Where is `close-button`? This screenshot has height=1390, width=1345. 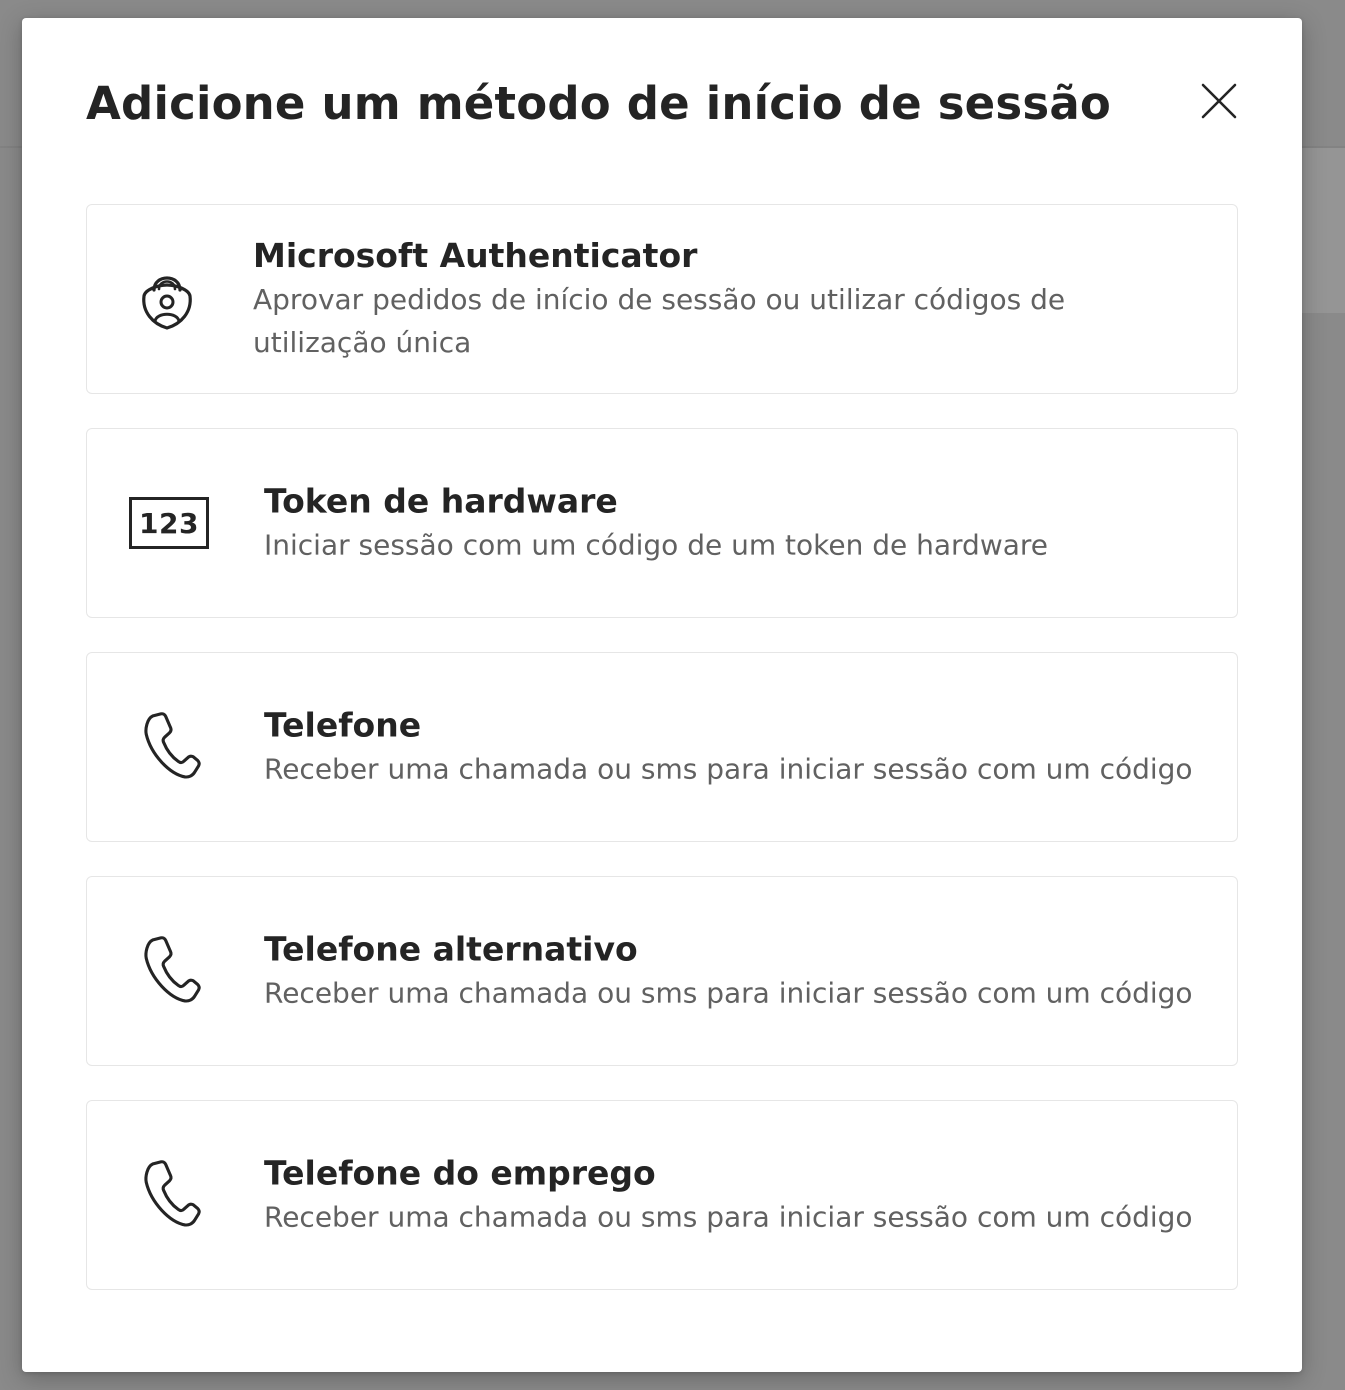 close-button is located at coordinates (1219, 101).